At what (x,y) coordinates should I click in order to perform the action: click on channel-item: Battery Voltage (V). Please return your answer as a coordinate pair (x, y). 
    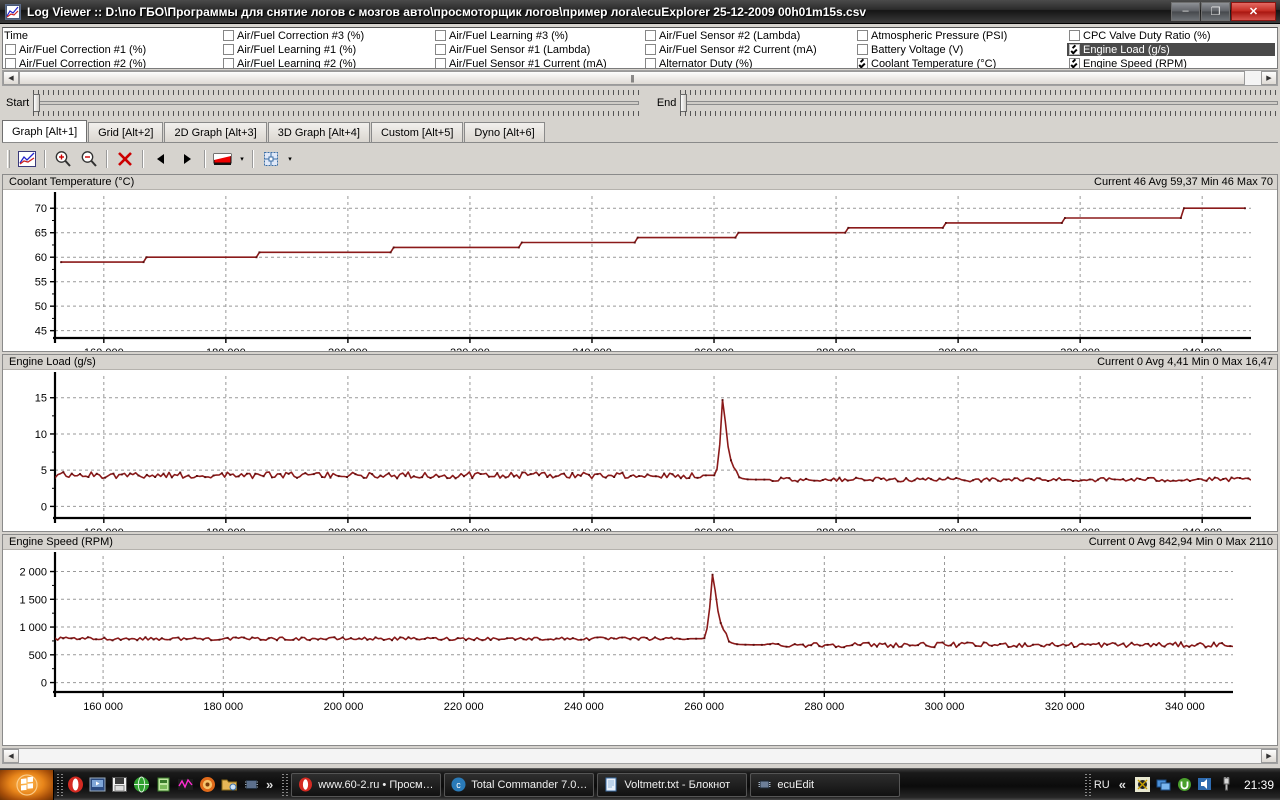
    Looking at the image, I should click on (959, 49).